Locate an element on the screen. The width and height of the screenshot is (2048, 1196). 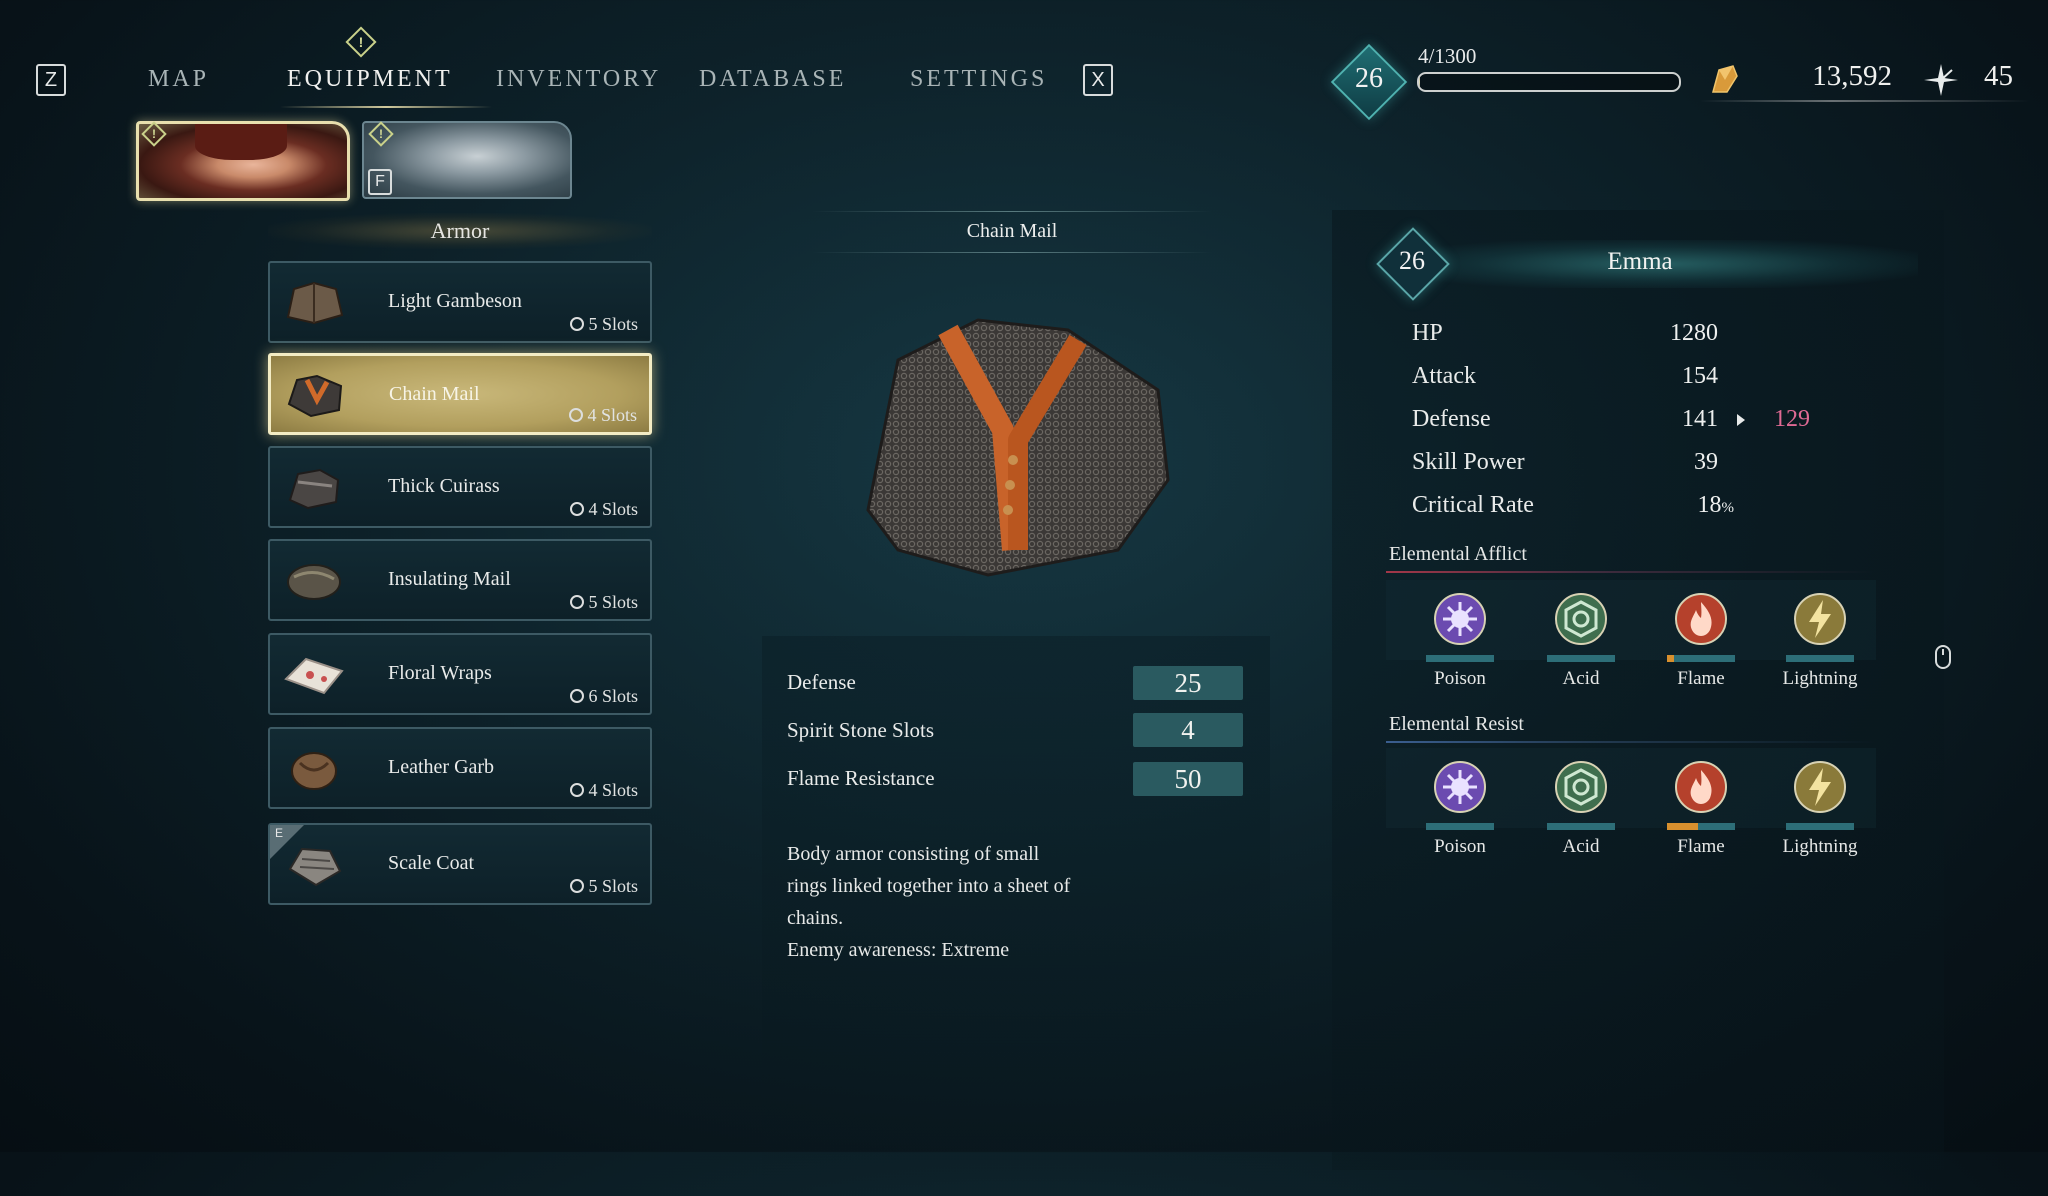
portrait-companion: F is located at coordinates (467, 160).